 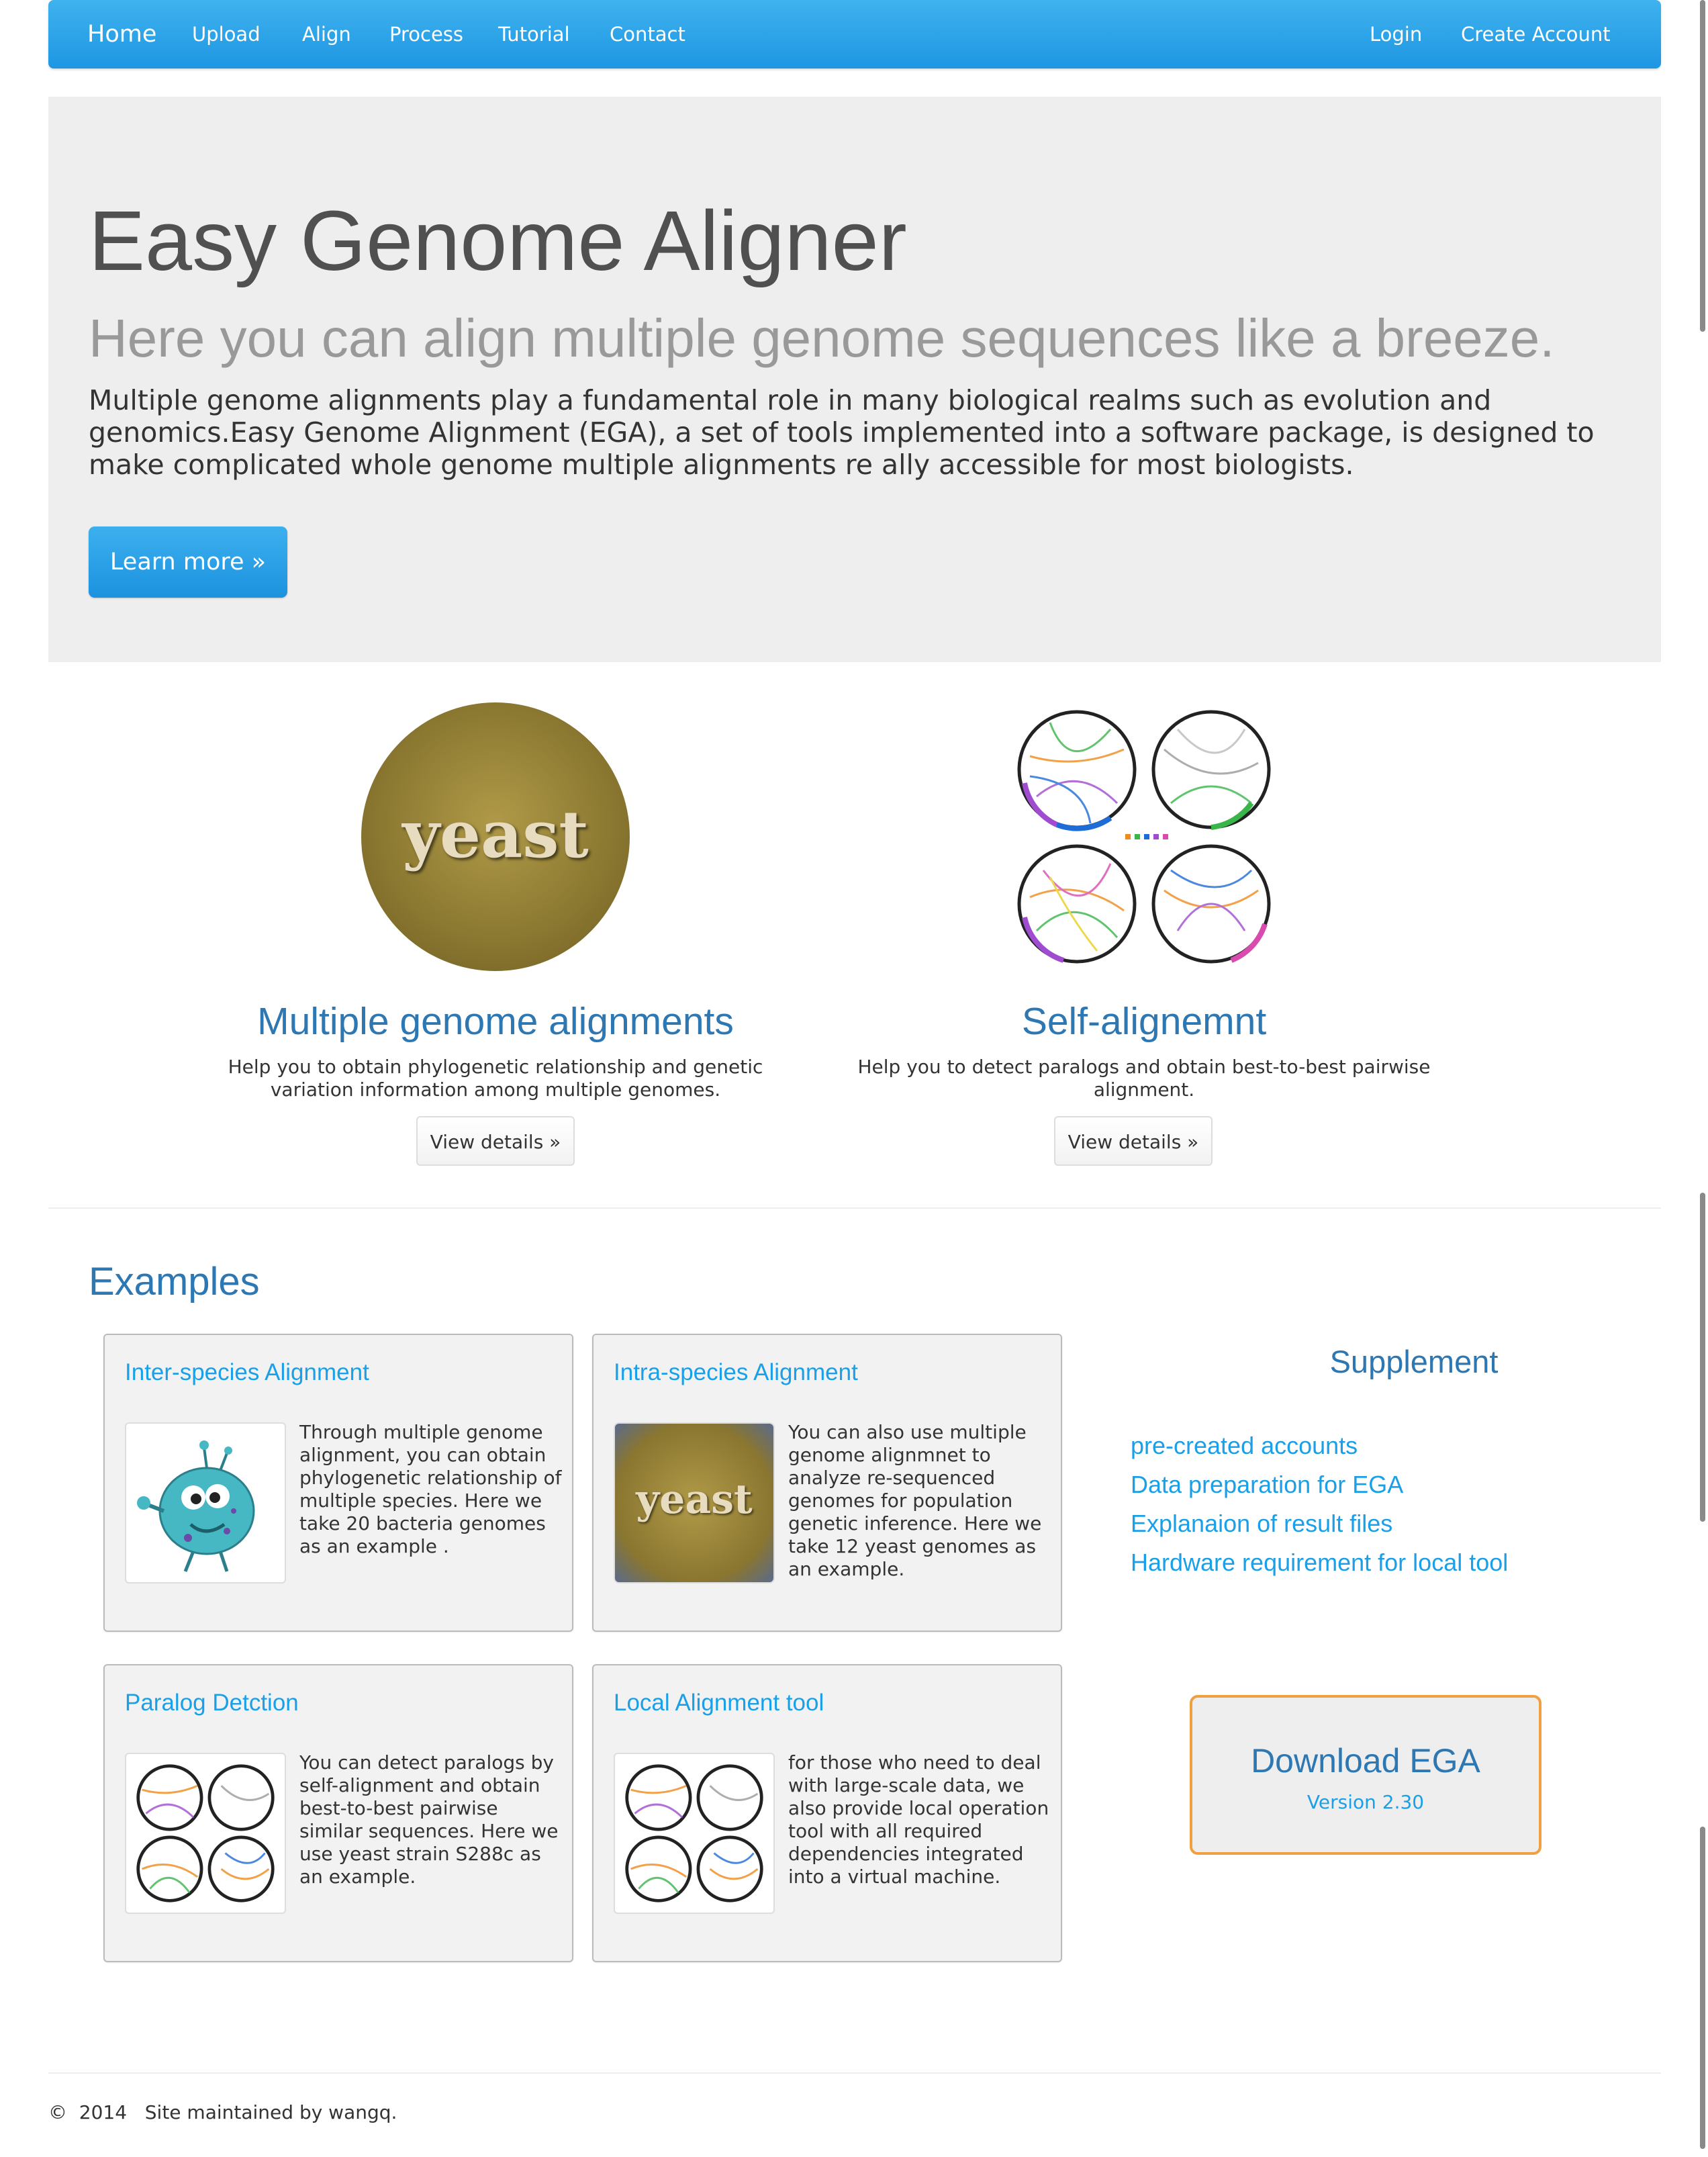 I want to click on supp-link-data-prep: Data preparation for EGA, so click(x=1267, y=1485).